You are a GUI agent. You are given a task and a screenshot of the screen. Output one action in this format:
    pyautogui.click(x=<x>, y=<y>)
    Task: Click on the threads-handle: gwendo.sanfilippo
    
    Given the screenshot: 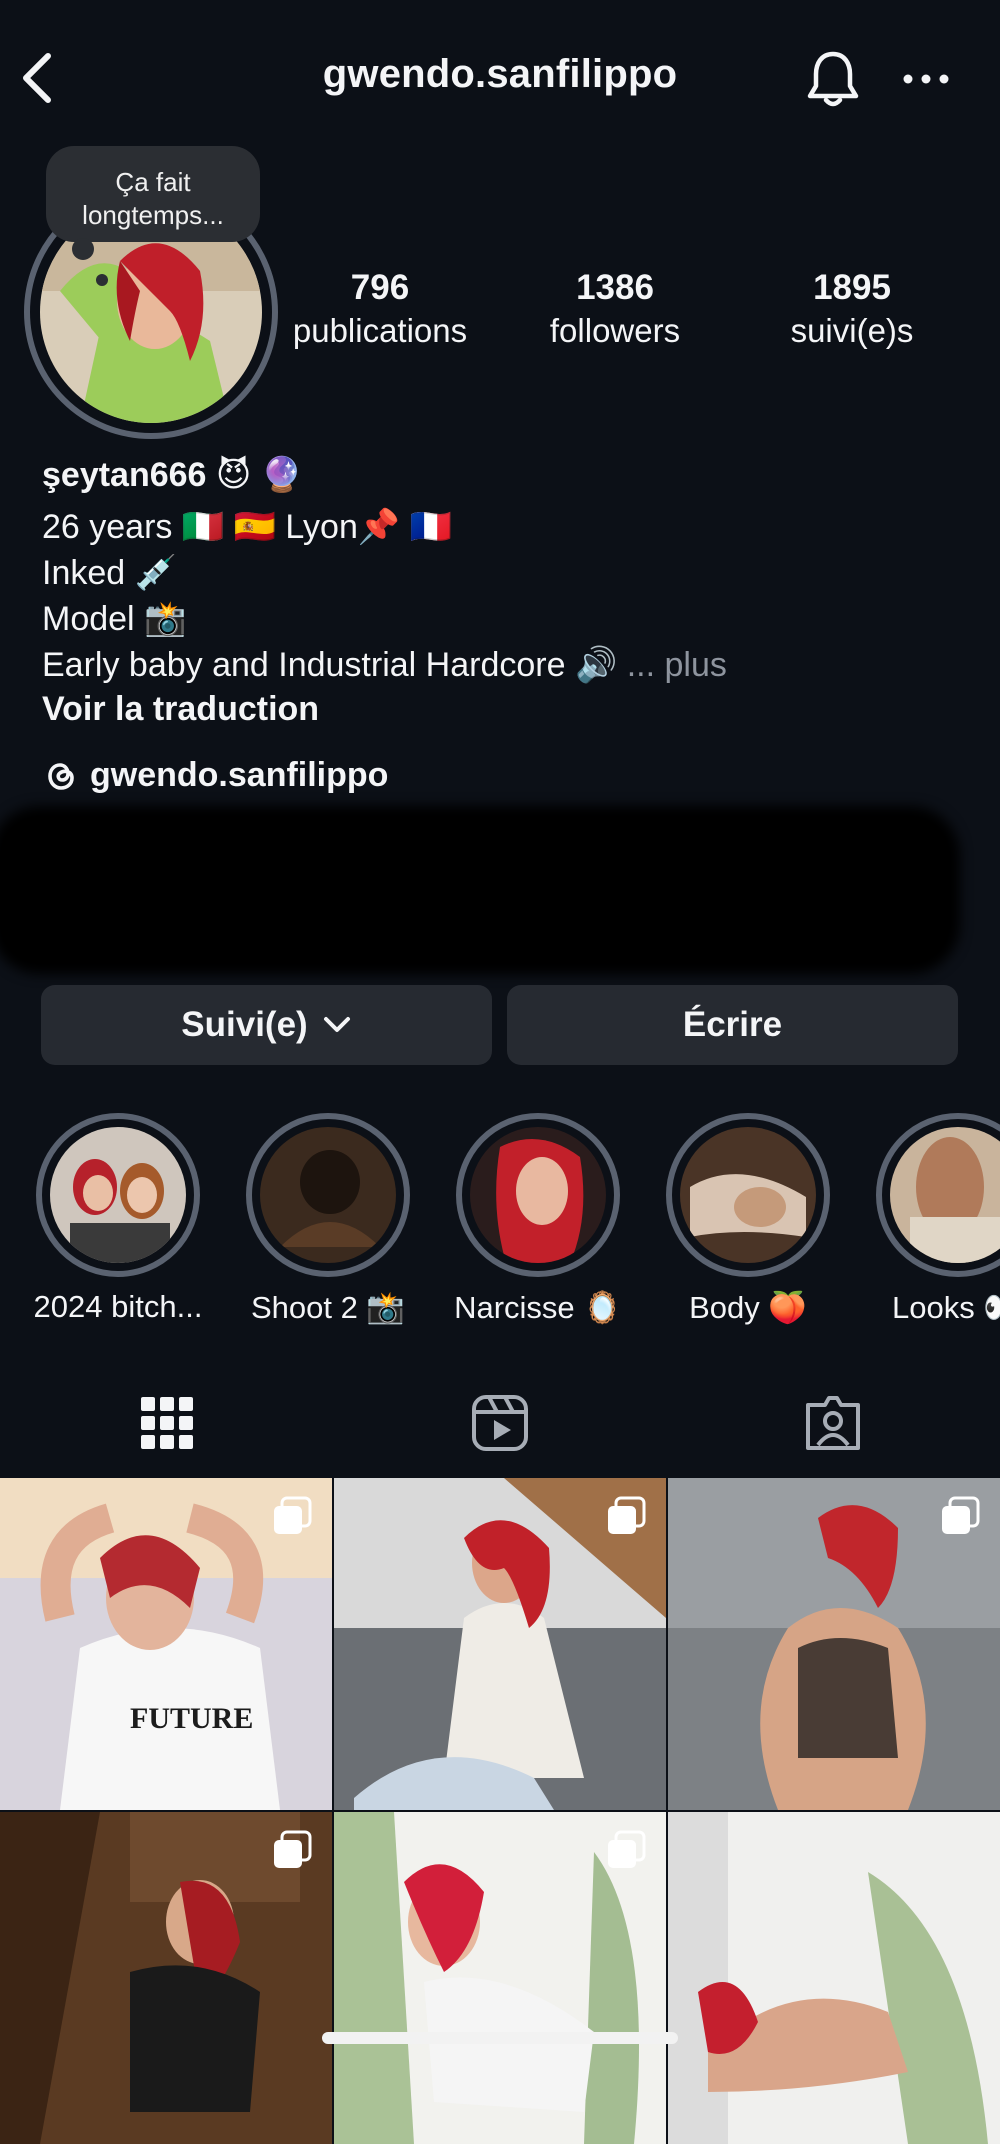 What is the action you would take?
    pyautogui.click(x=239, y=775)
    